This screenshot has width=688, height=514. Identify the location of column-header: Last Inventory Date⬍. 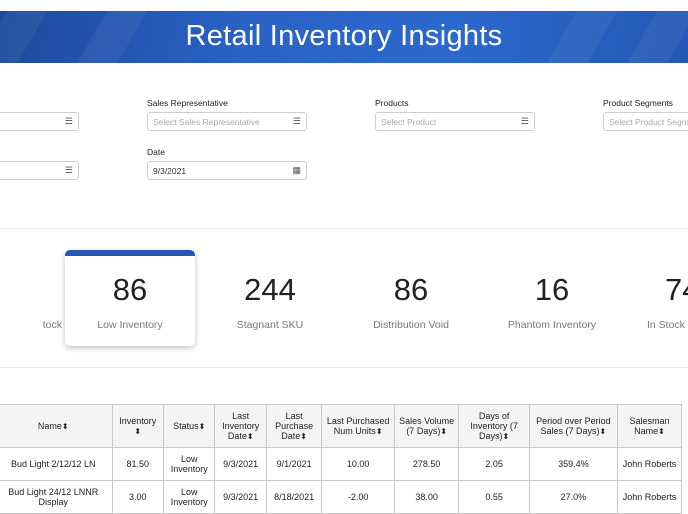
(240, 426).